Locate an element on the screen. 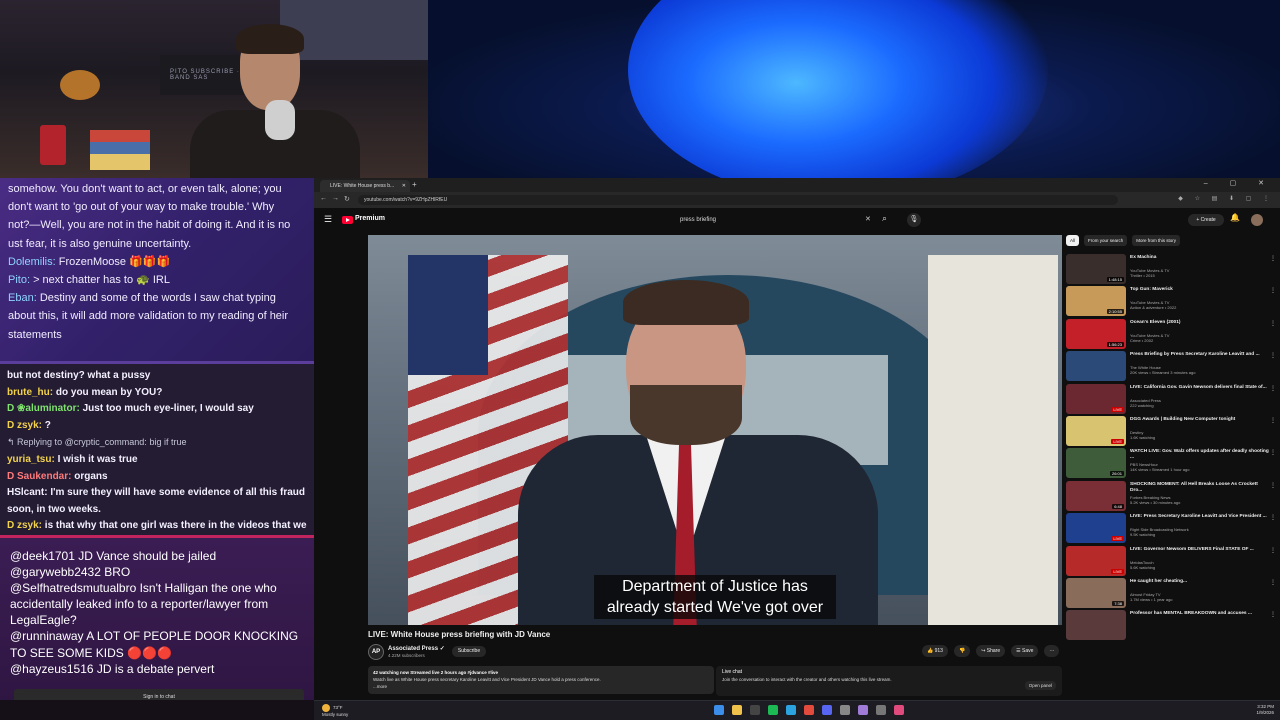 The image size is (1280, 720). active-app-icon is located at coordinates (899, 710).